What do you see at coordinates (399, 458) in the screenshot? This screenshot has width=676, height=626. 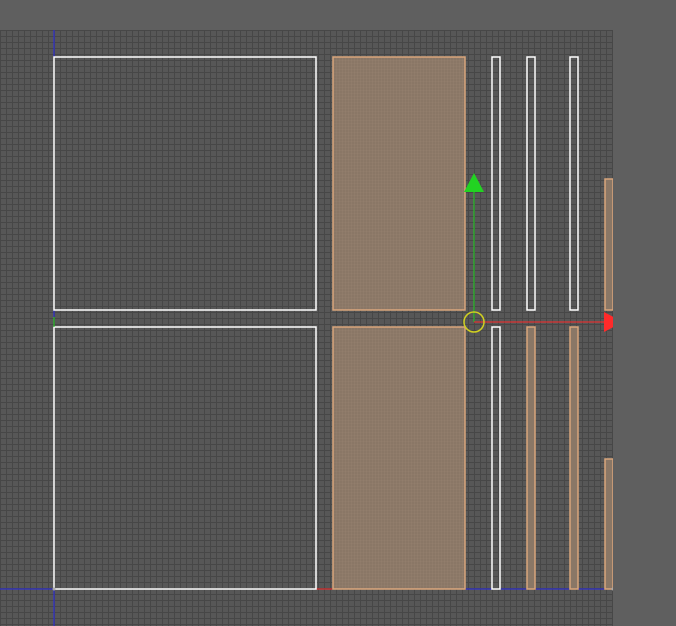 I see `uv-island-strip-bottom` at bounding box center [399, 458].